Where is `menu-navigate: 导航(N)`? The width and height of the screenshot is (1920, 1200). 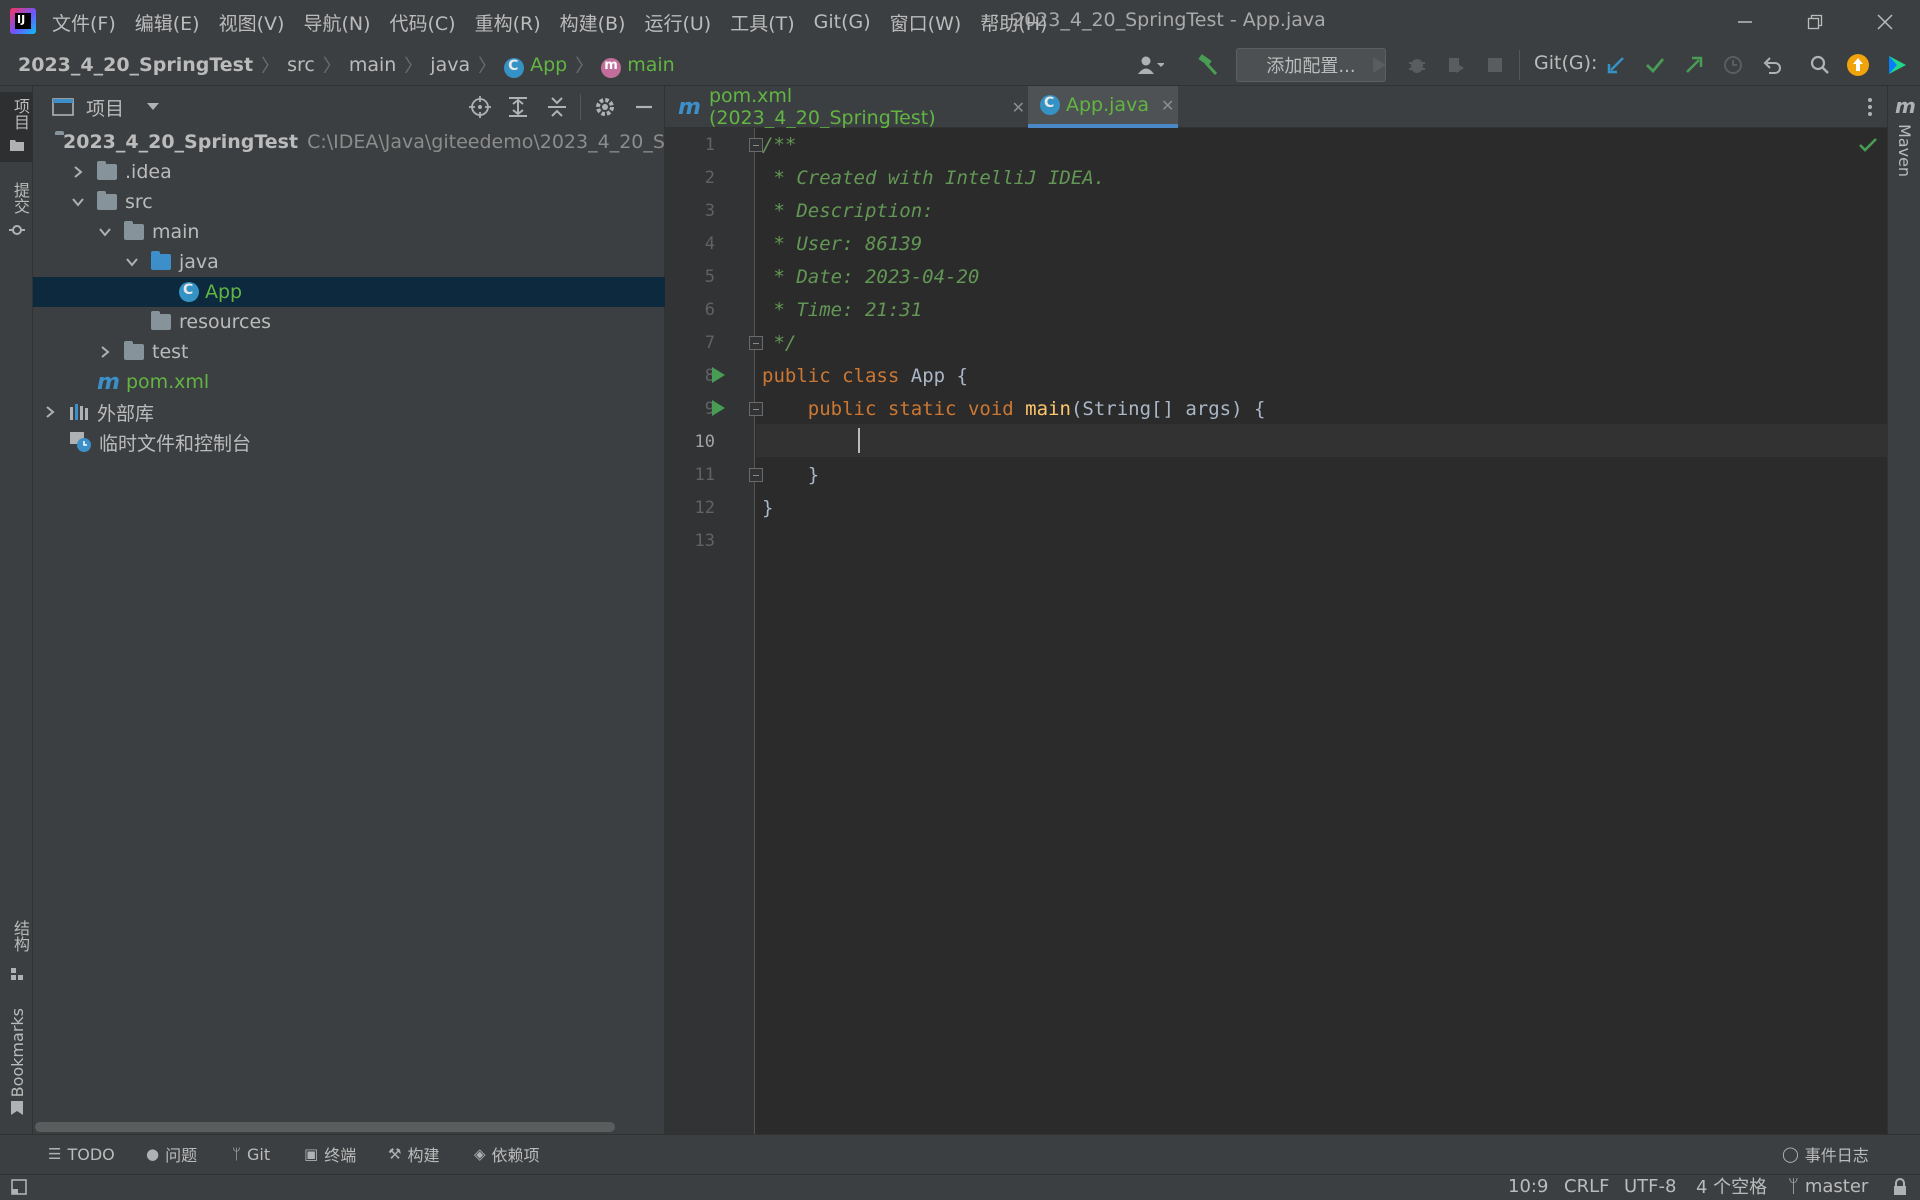
menu-navigate: 导航(N) is located at coordinates (336, 22).